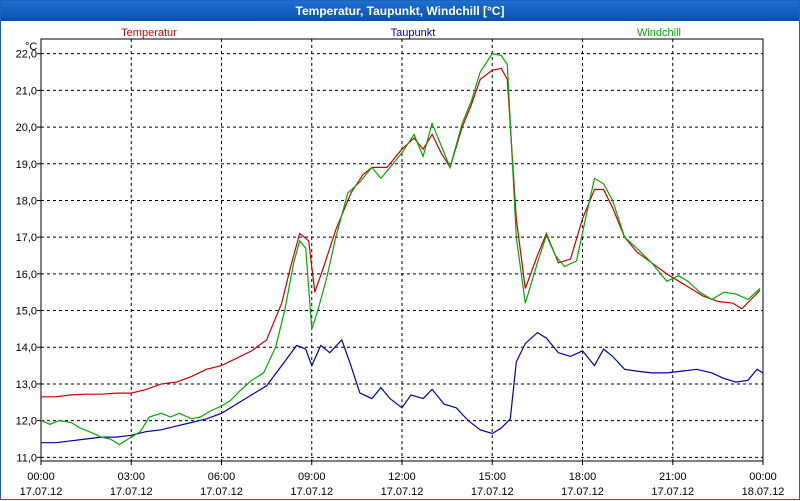  Describe the element at coordinates (413, 33) in the screenshot. I see `legend-taupunkt: Taupunkt` at that location.